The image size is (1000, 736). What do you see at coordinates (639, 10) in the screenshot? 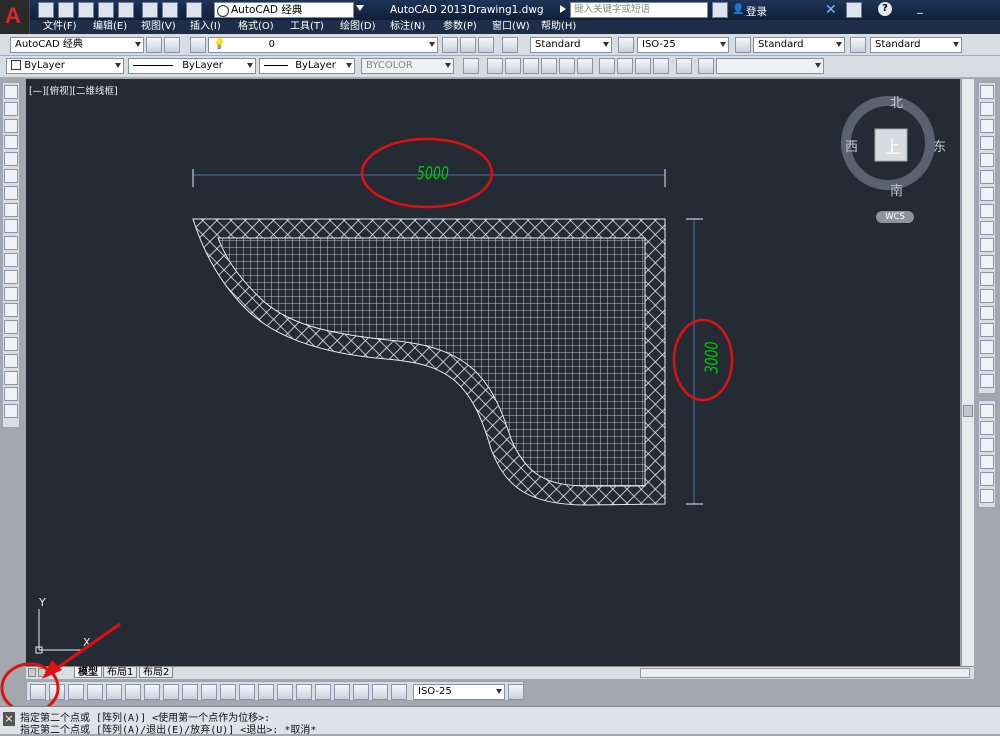
I see `search-input: 键入关键字或短语` at bounding box center [639, 10].